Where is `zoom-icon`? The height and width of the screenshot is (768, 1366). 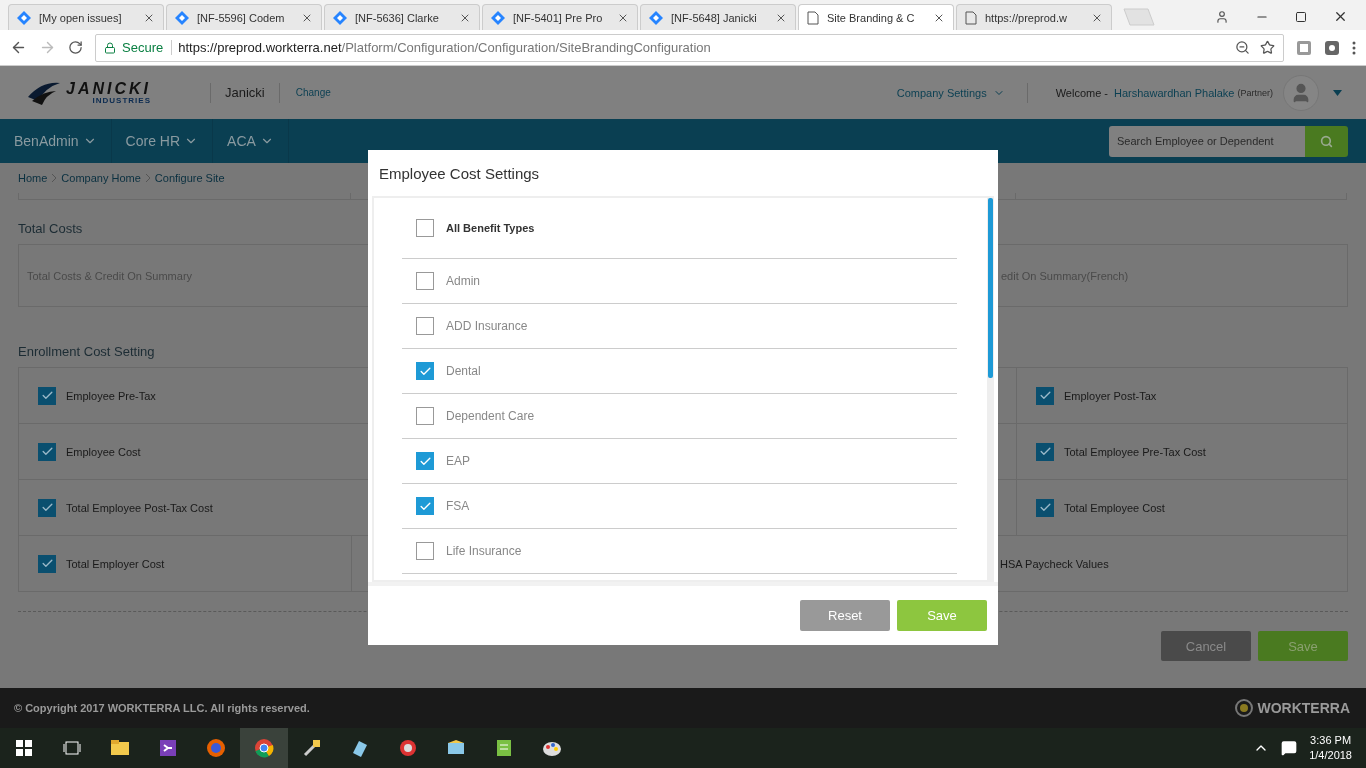 zoom-icon is located at coordinates (1242, 47).